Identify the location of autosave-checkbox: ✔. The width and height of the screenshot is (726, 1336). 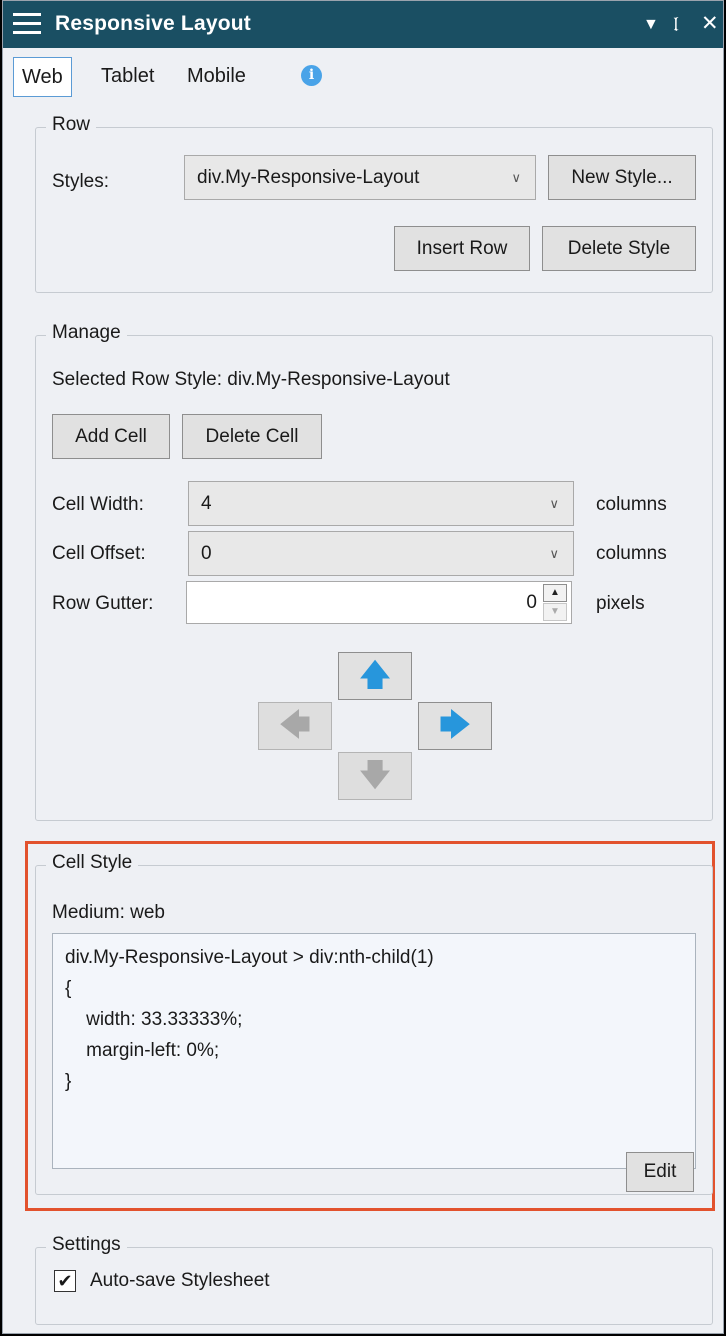
(65, 1281).